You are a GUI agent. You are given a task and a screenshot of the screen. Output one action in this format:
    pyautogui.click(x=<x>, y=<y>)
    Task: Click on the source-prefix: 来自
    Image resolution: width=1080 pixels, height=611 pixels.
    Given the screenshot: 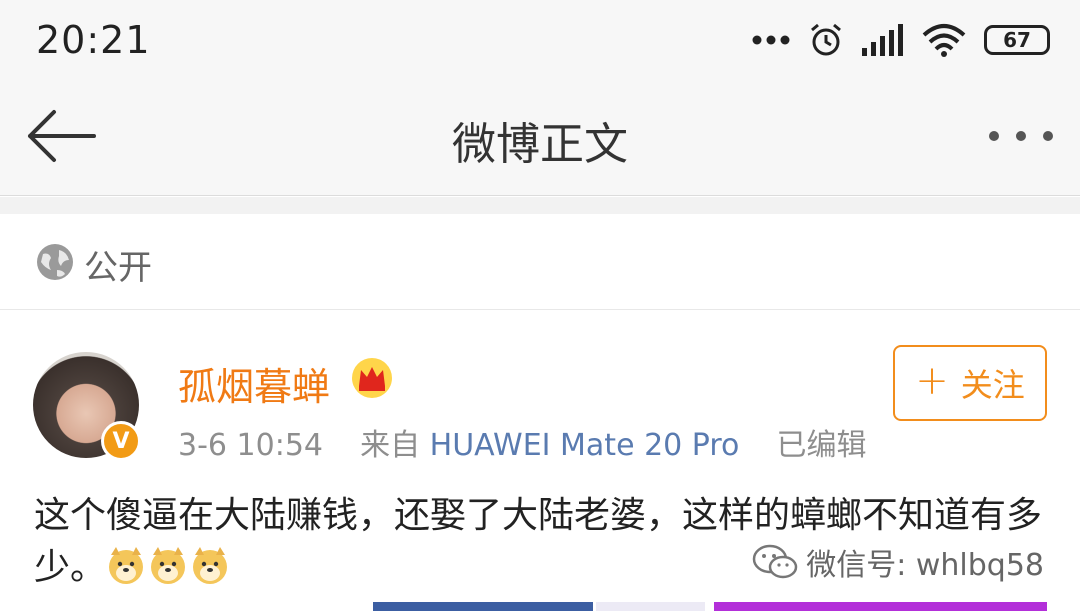 What is the action you would take?
    pyautogui.click(x=390, y=445)
    